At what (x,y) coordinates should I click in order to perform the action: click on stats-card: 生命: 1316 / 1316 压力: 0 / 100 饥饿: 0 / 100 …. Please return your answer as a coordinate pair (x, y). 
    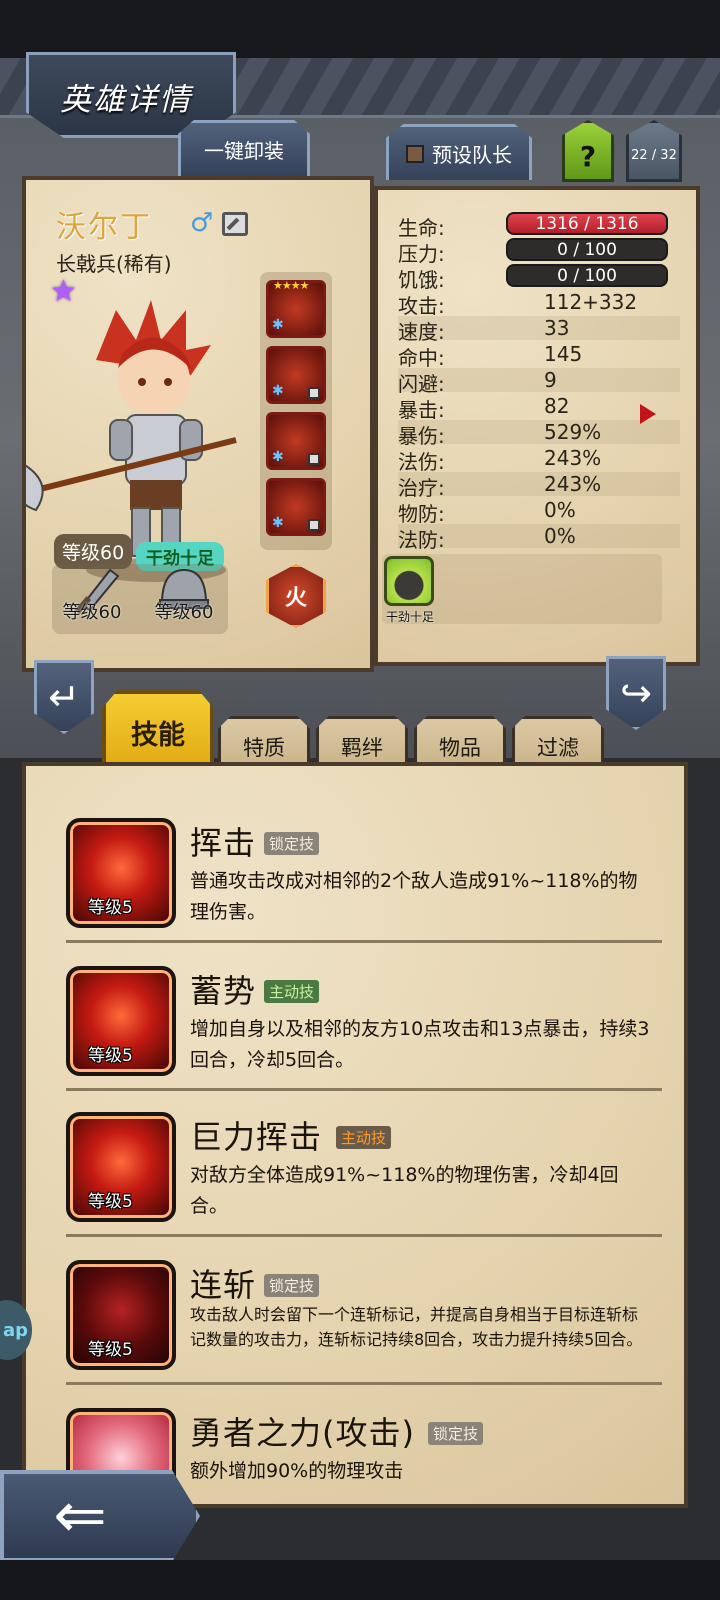
    Looking at the image, I should click on (537, 426).